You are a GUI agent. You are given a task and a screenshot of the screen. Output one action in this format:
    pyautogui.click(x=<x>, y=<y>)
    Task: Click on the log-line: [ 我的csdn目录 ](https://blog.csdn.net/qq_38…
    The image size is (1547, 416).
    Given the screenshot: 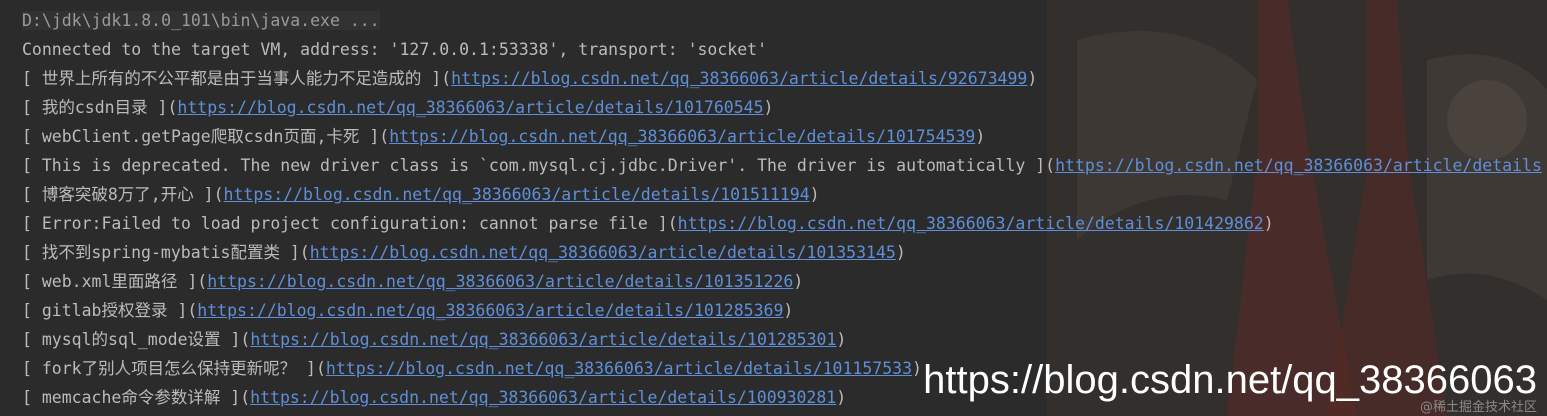 What is the action you would take?
    pyautogui.click(x=784, y=107)
    